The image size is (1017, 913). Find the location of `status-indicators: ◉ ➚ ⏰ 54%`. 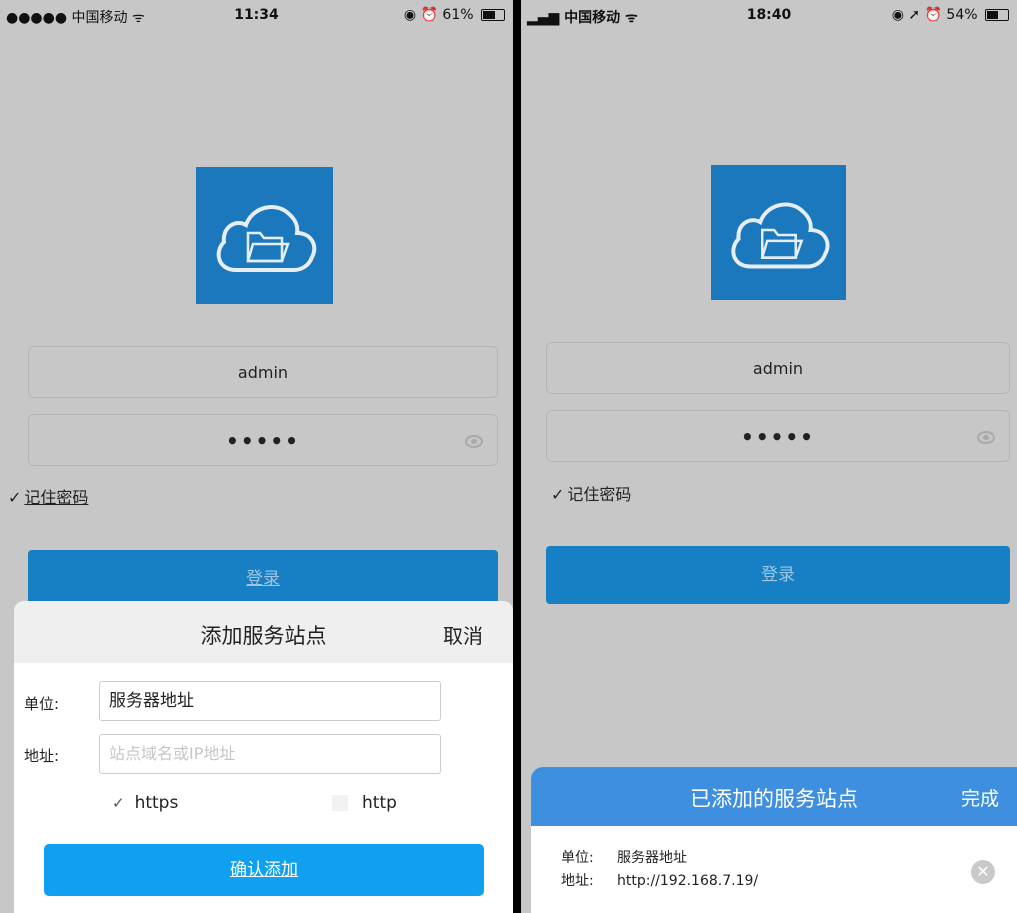

status-indicators: ◉ ➚ ⏰ 54% is located at coordinates (950, 15).